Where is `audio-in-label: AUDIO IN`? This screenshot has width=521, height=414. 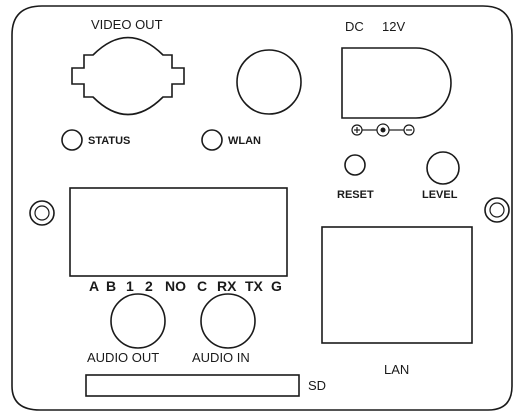
audio-in-label: AUDIO IN is located at coordinates (221, 357).